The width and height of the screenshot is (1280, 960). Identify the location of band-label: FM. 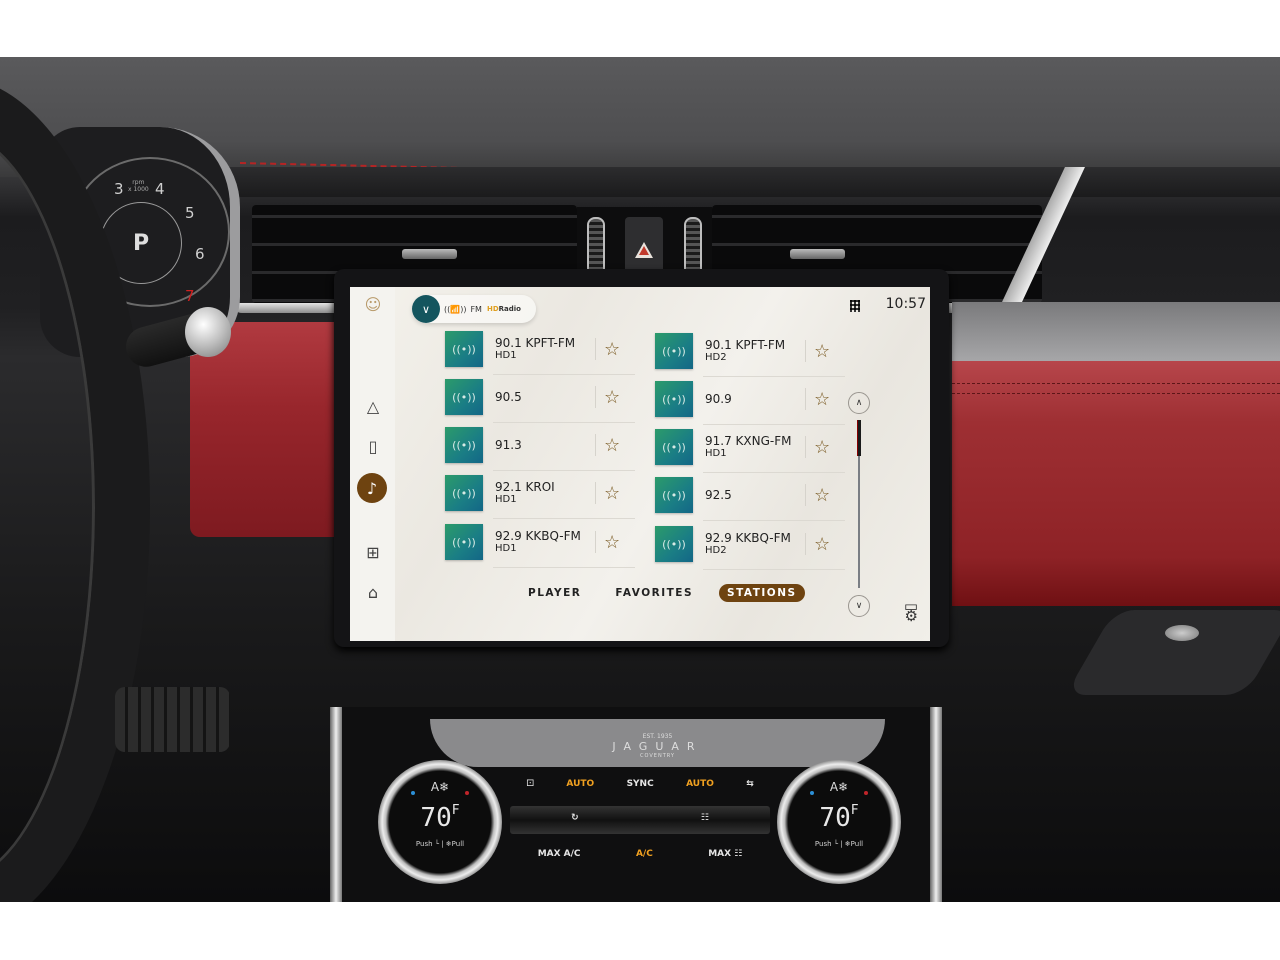
(476, 309).